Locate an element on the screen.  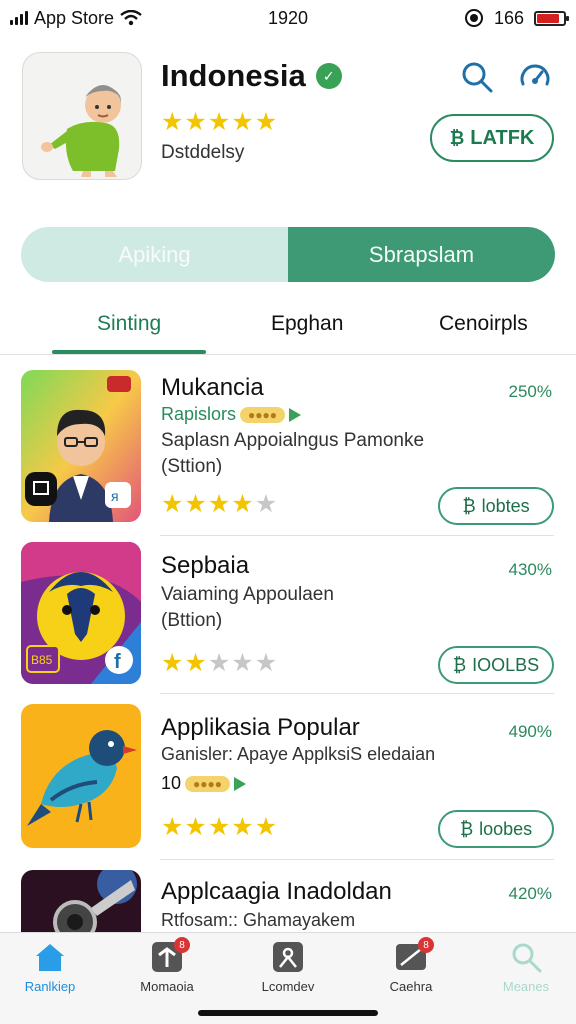
segmented-control: Apiking Sbrapslam is located at coordinates (288, 254).